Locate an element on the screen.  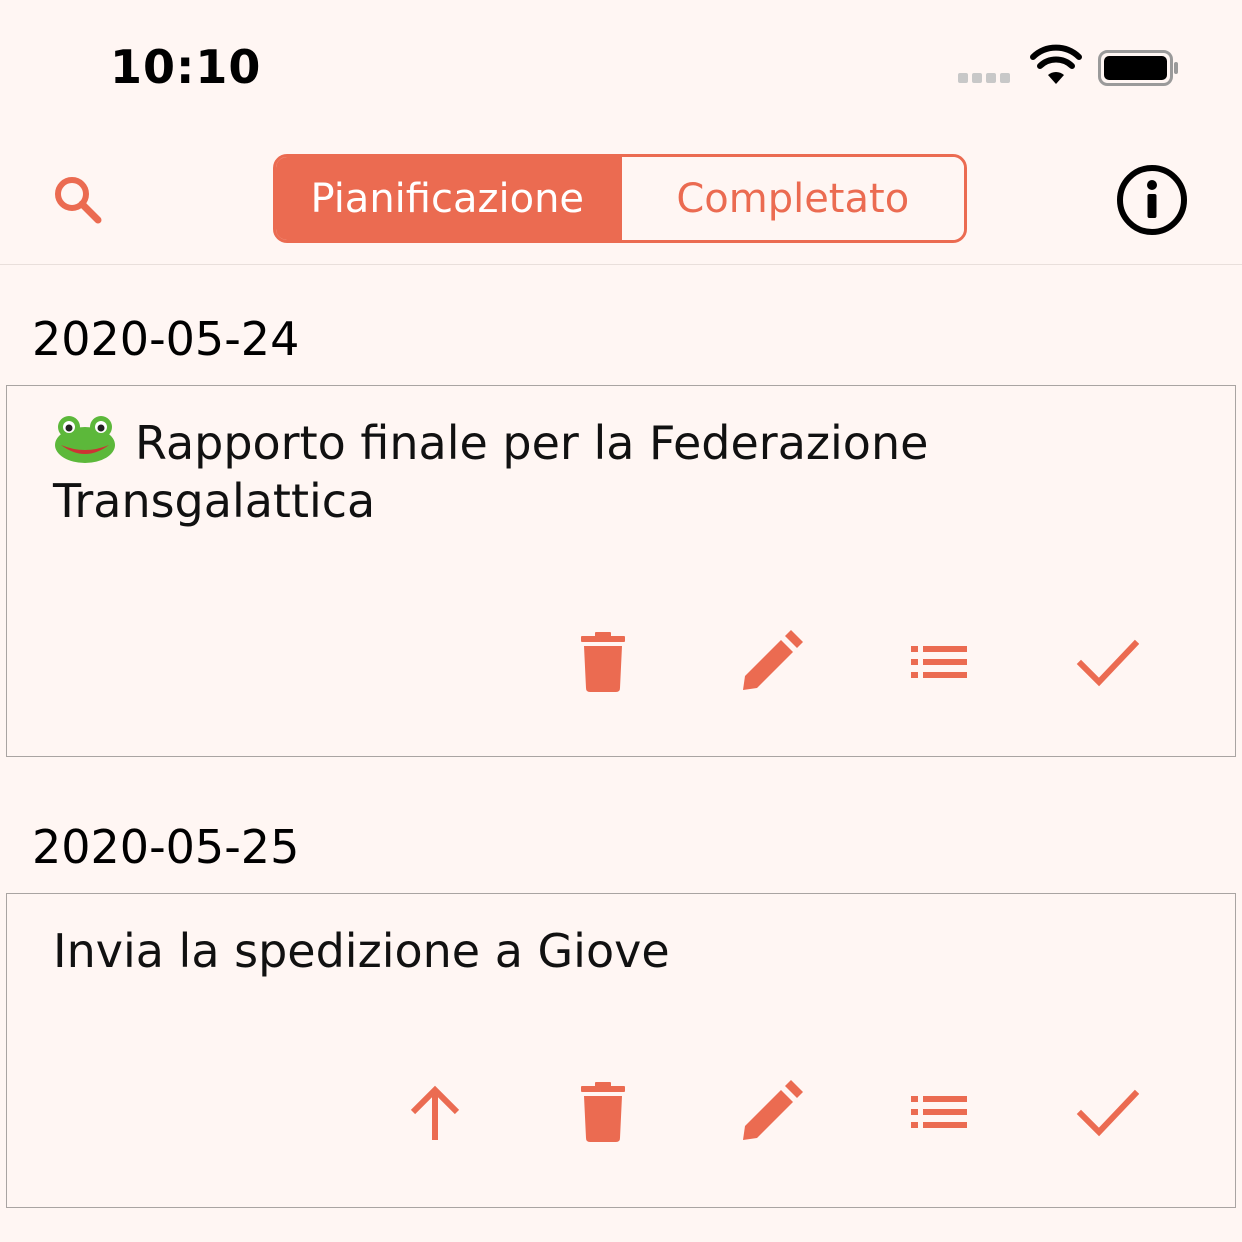
task-title-container: Invia la spedizione a Giove is located at coordinates (603, 951).